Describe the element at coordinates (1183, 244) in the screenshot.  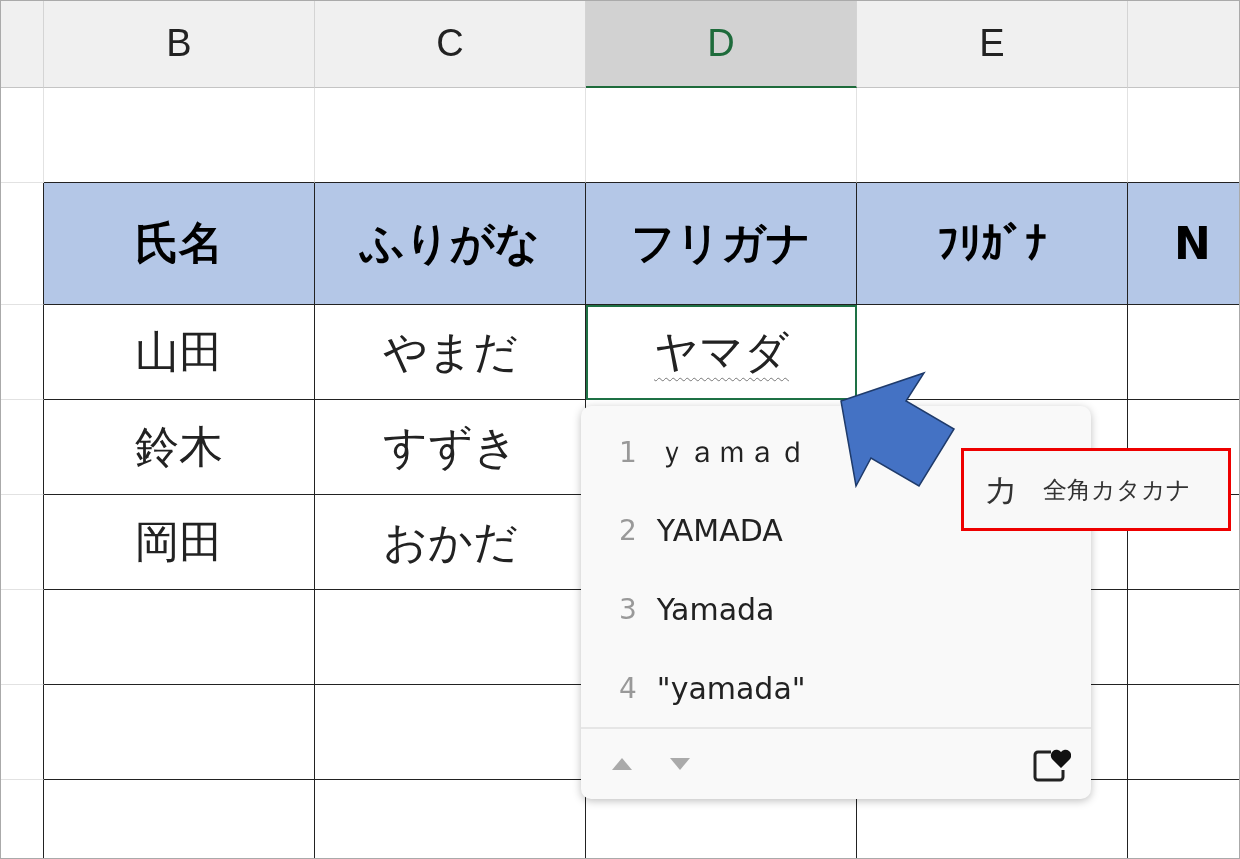
I see `table-header-cell: N` at that location.